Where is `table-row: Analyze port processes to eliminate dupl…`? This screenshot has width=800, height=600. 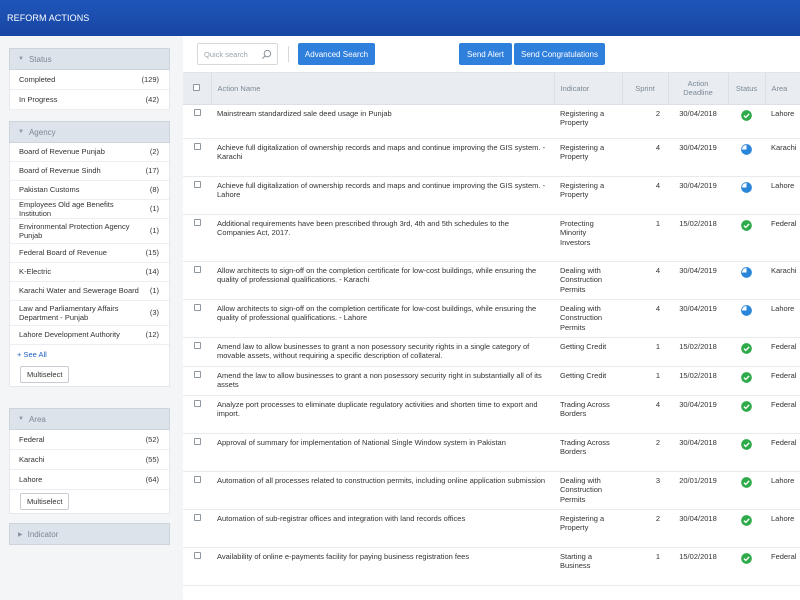 table-row: Analyze port processes to eliminate dupl… is located at coordinates (491, 414).